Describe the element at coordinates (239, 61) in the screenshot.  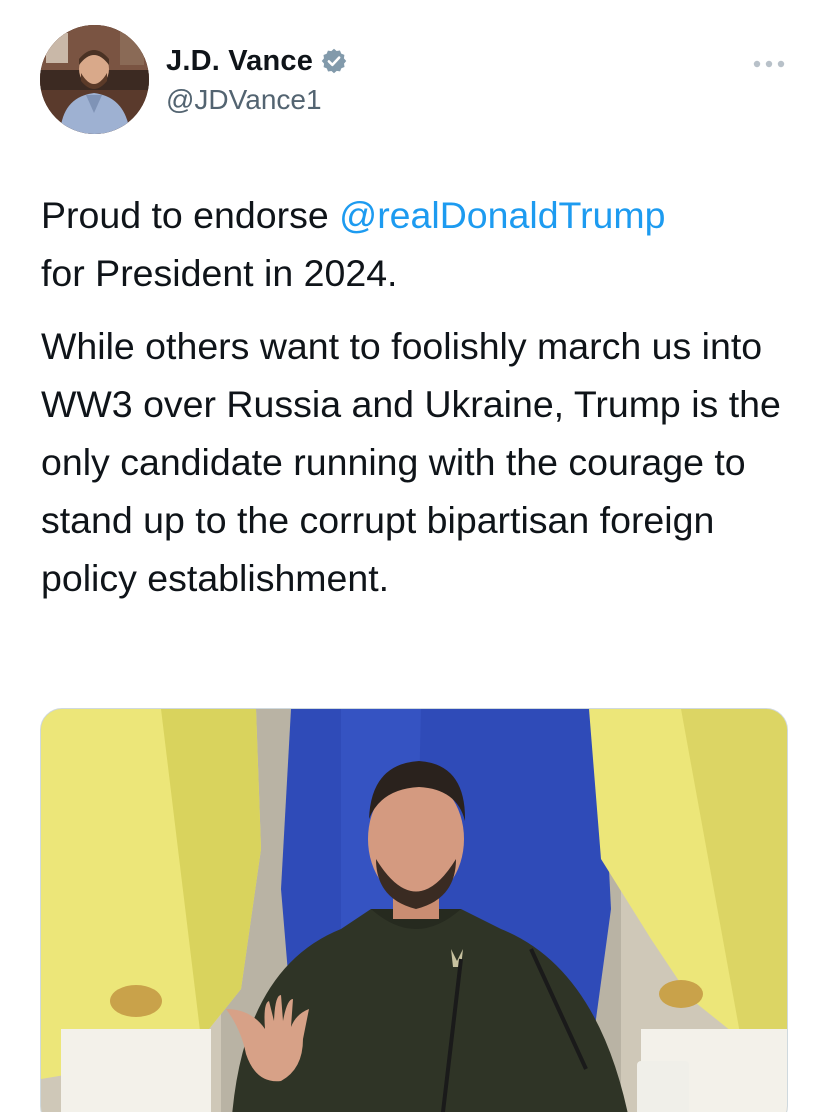
I see `display-name: J.D. Vance` at that location.